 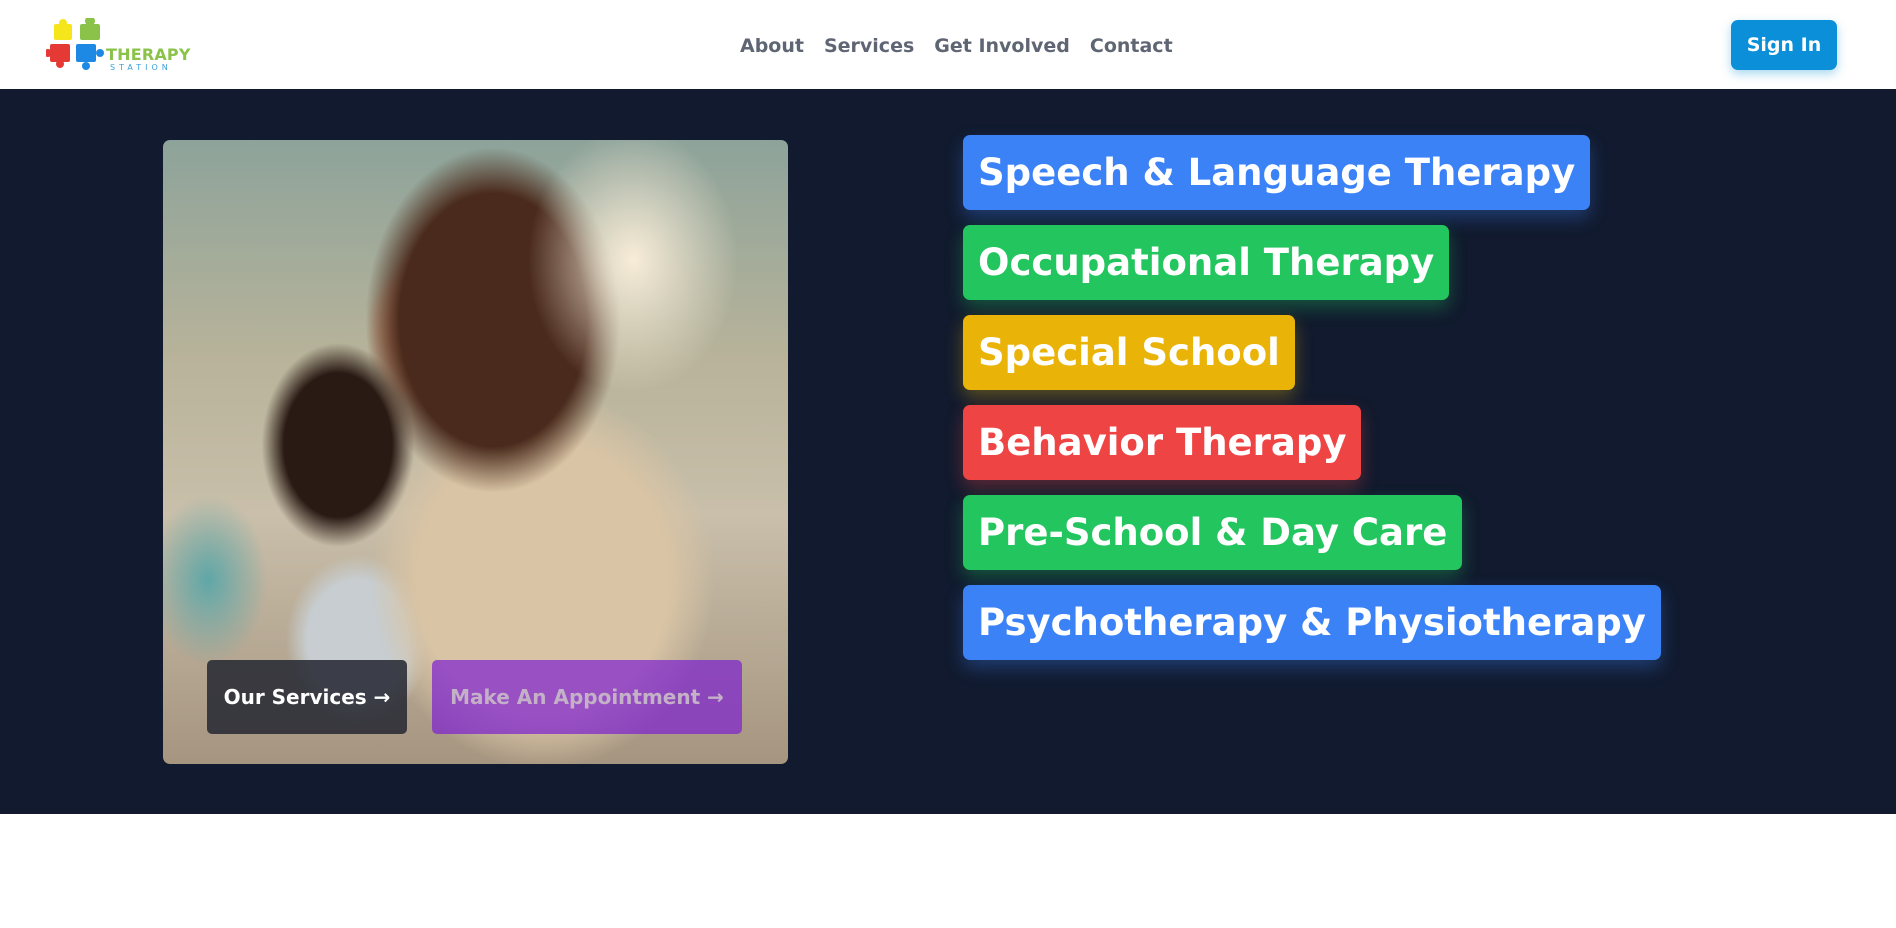 I want to click on tag-behavior: Behavior Therapy, so click(x=1162, y=442).